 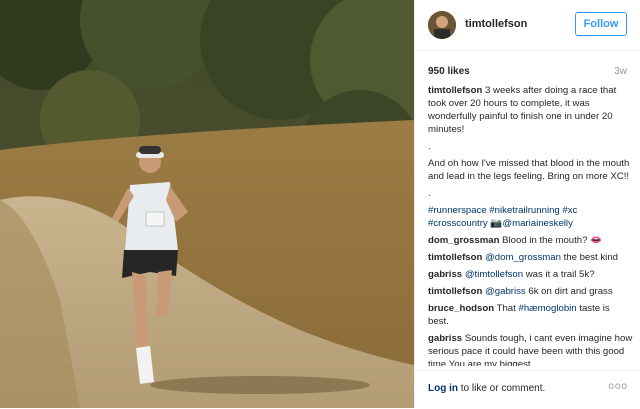 I want to click on follow-button: Follow, so click(x=601, y=24).